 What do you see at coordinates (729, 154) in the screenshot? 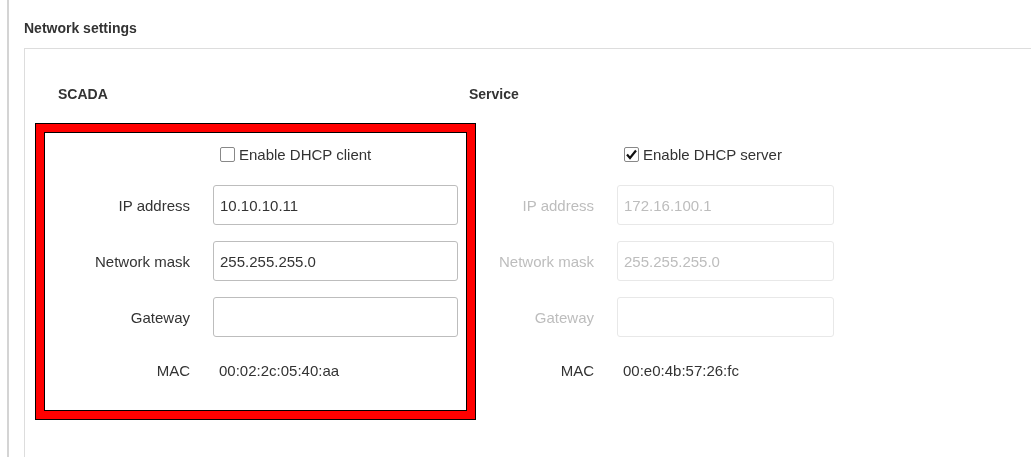
I see `dhcp-checkbox: Enable DHCP server` at bounding box center [729, 154].